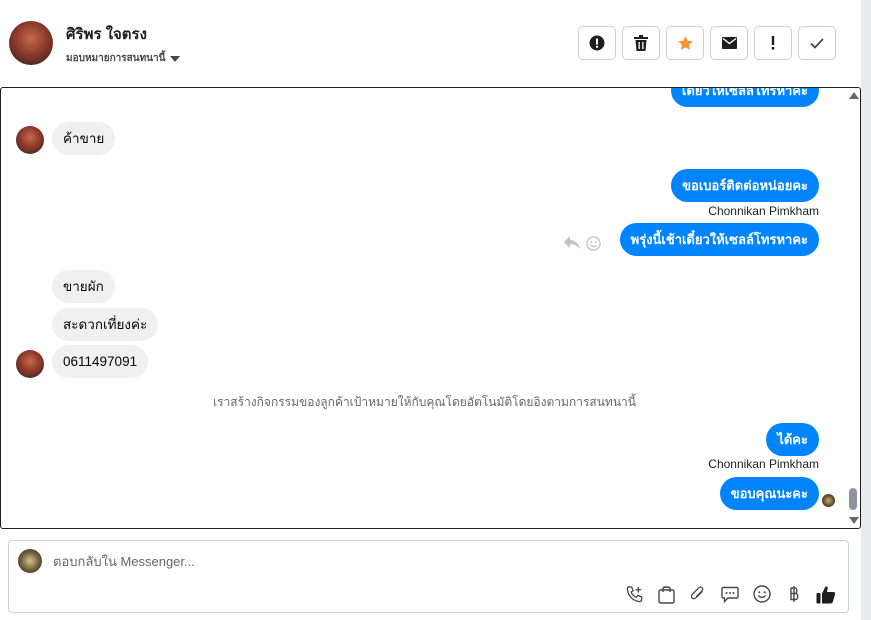 The height and width of the screenshot is (620, 871). I want to click on follow-up-button, so click(773, 43).